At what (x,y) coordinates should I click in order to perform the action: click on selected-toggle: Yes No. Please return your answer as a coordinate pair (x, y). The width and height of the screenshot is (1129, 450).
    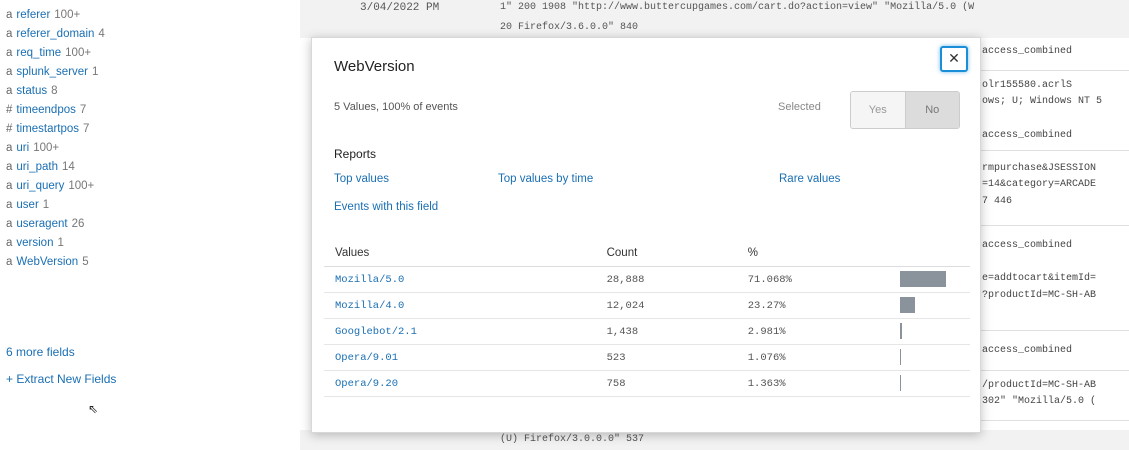
    Looking at the image, I should click on (905, 110).